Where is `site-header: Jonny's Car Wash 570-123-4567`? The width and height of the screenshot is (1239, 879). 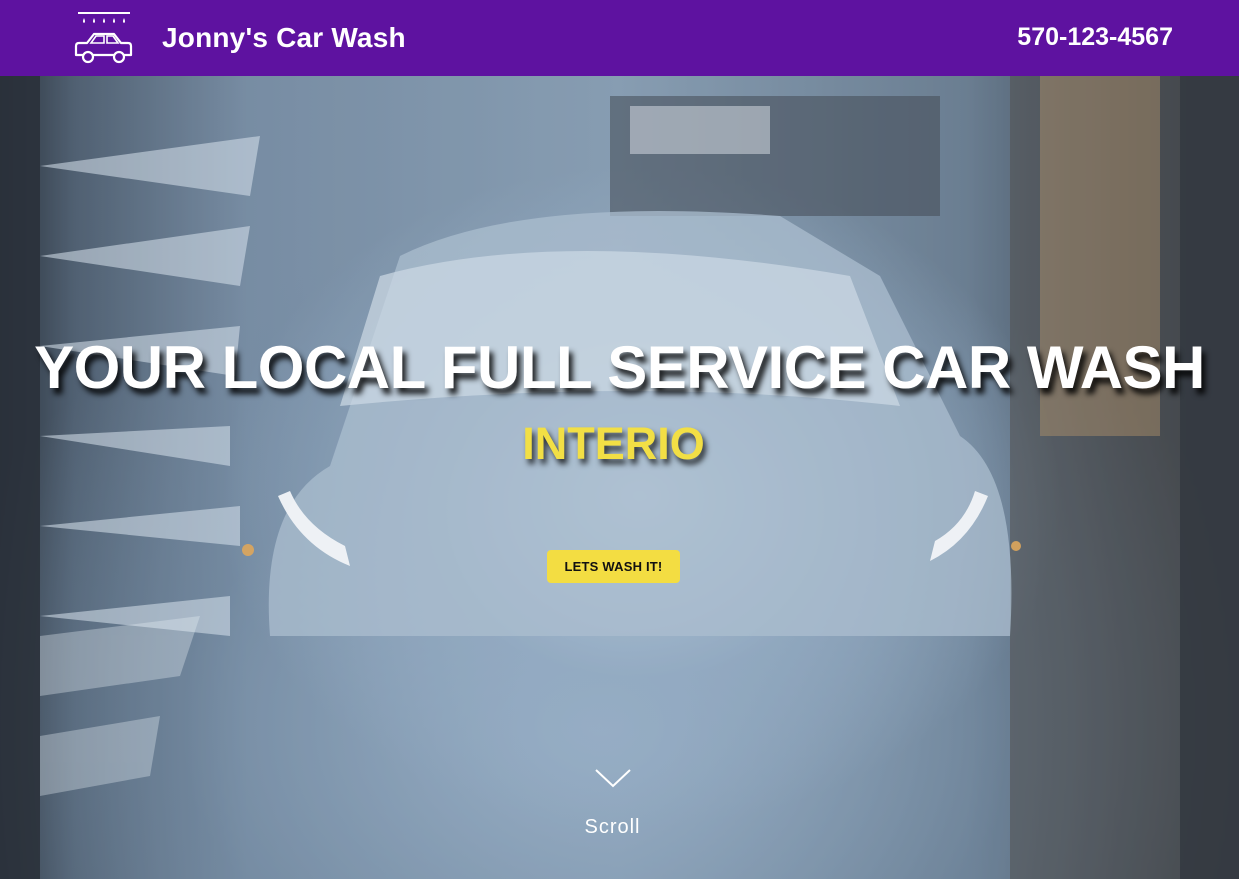 site-header: Jonny's Car Wash 570-123-4567 is located at coordinates (619, 38).